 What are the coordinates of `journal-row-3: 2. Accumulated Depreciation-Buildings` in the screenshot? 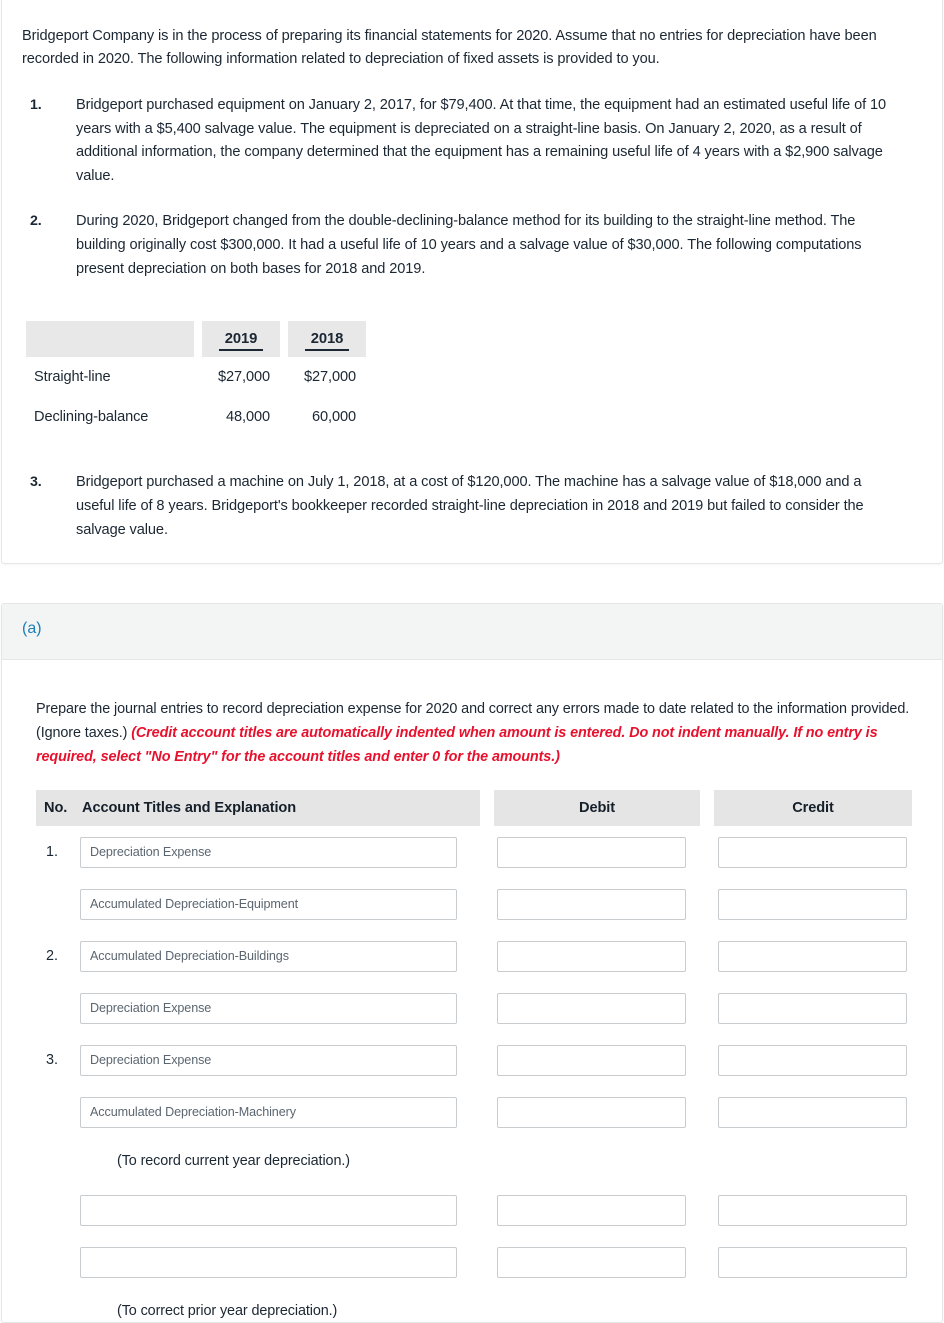 It's located at (474, 956).